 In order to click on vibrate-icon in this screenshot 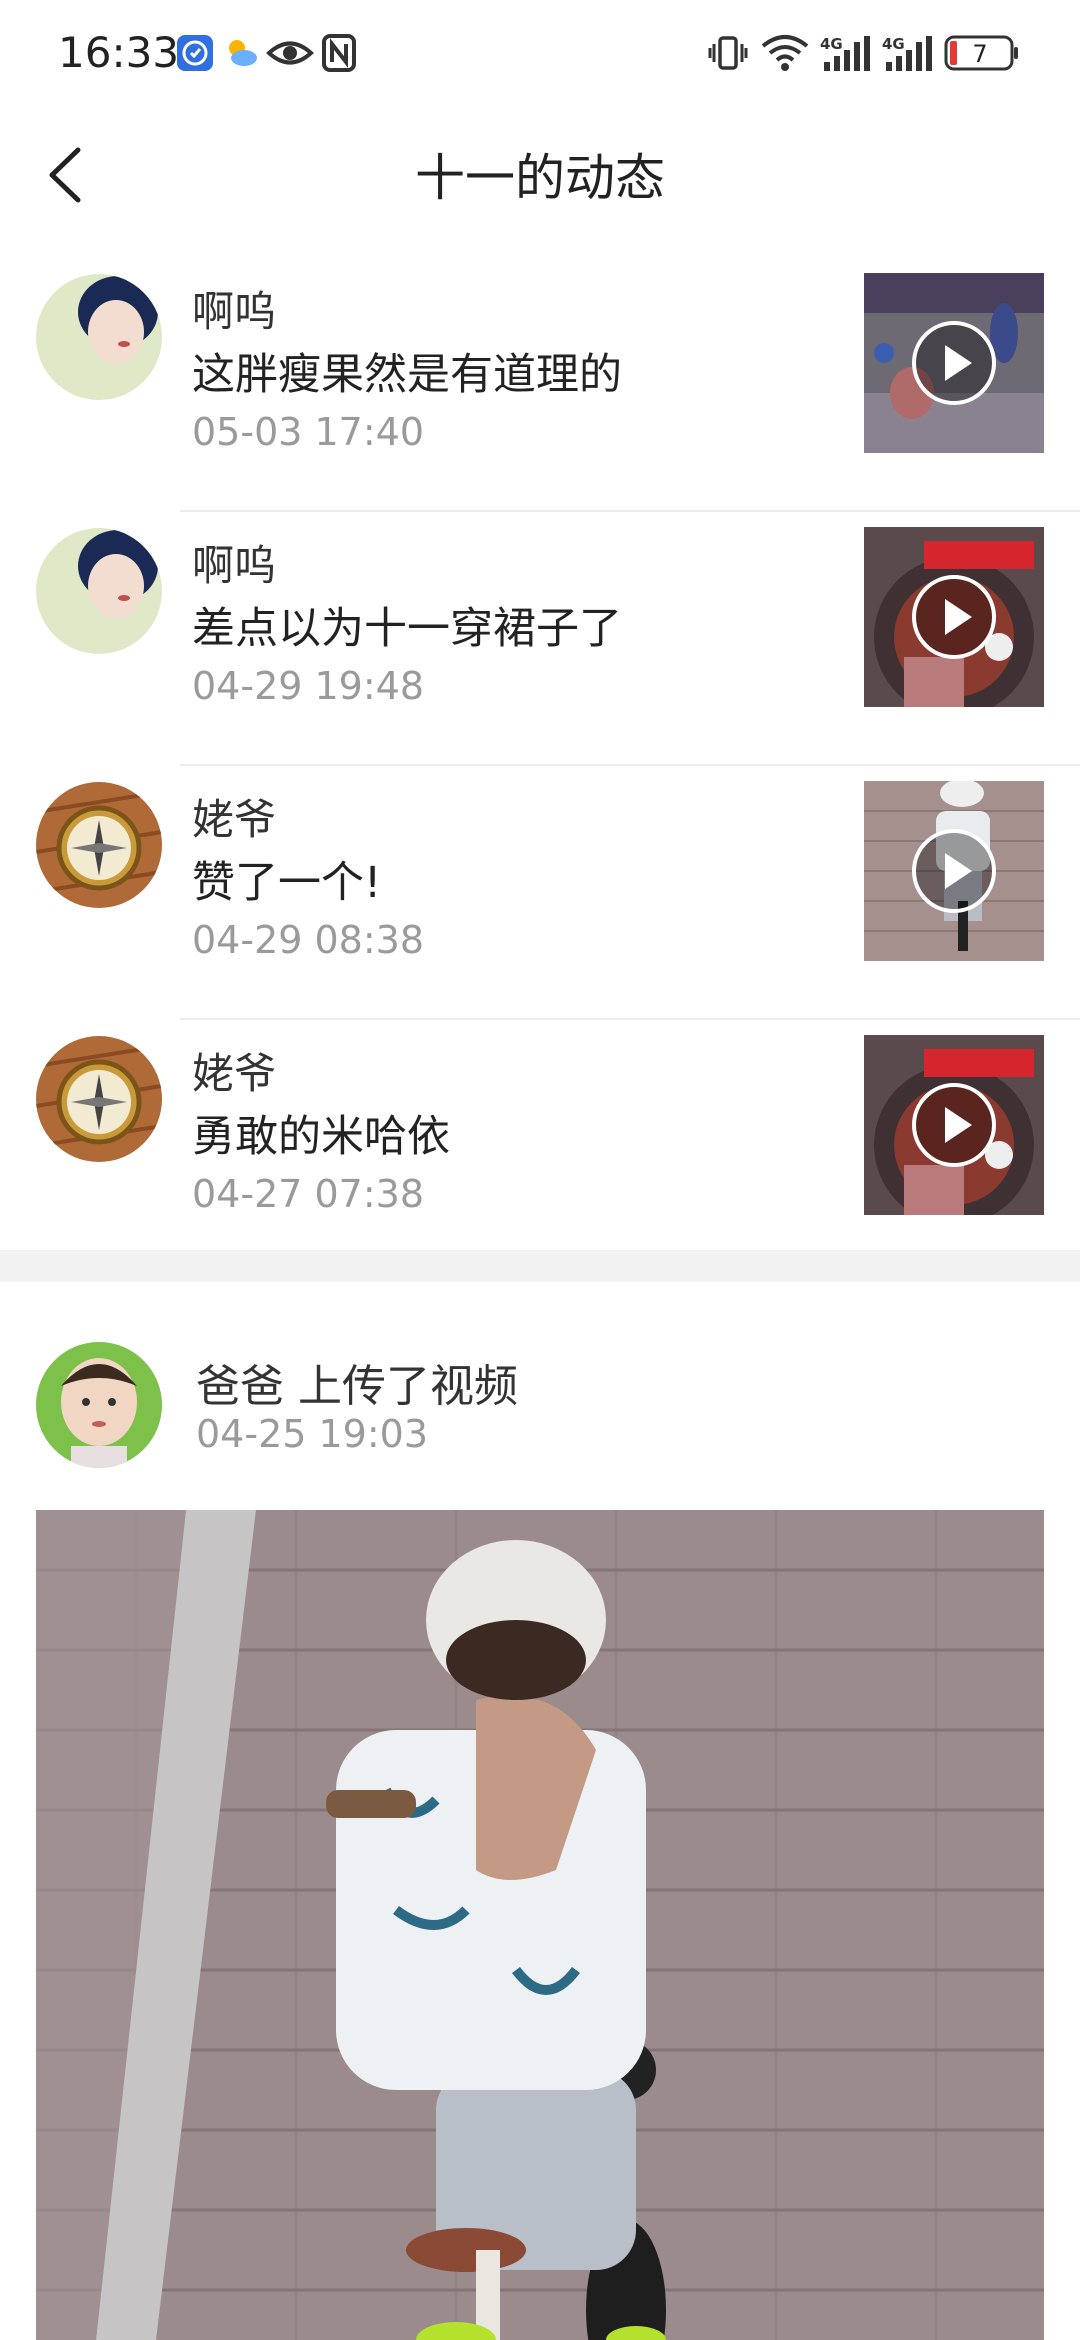, I will do `click(728, 53)`.